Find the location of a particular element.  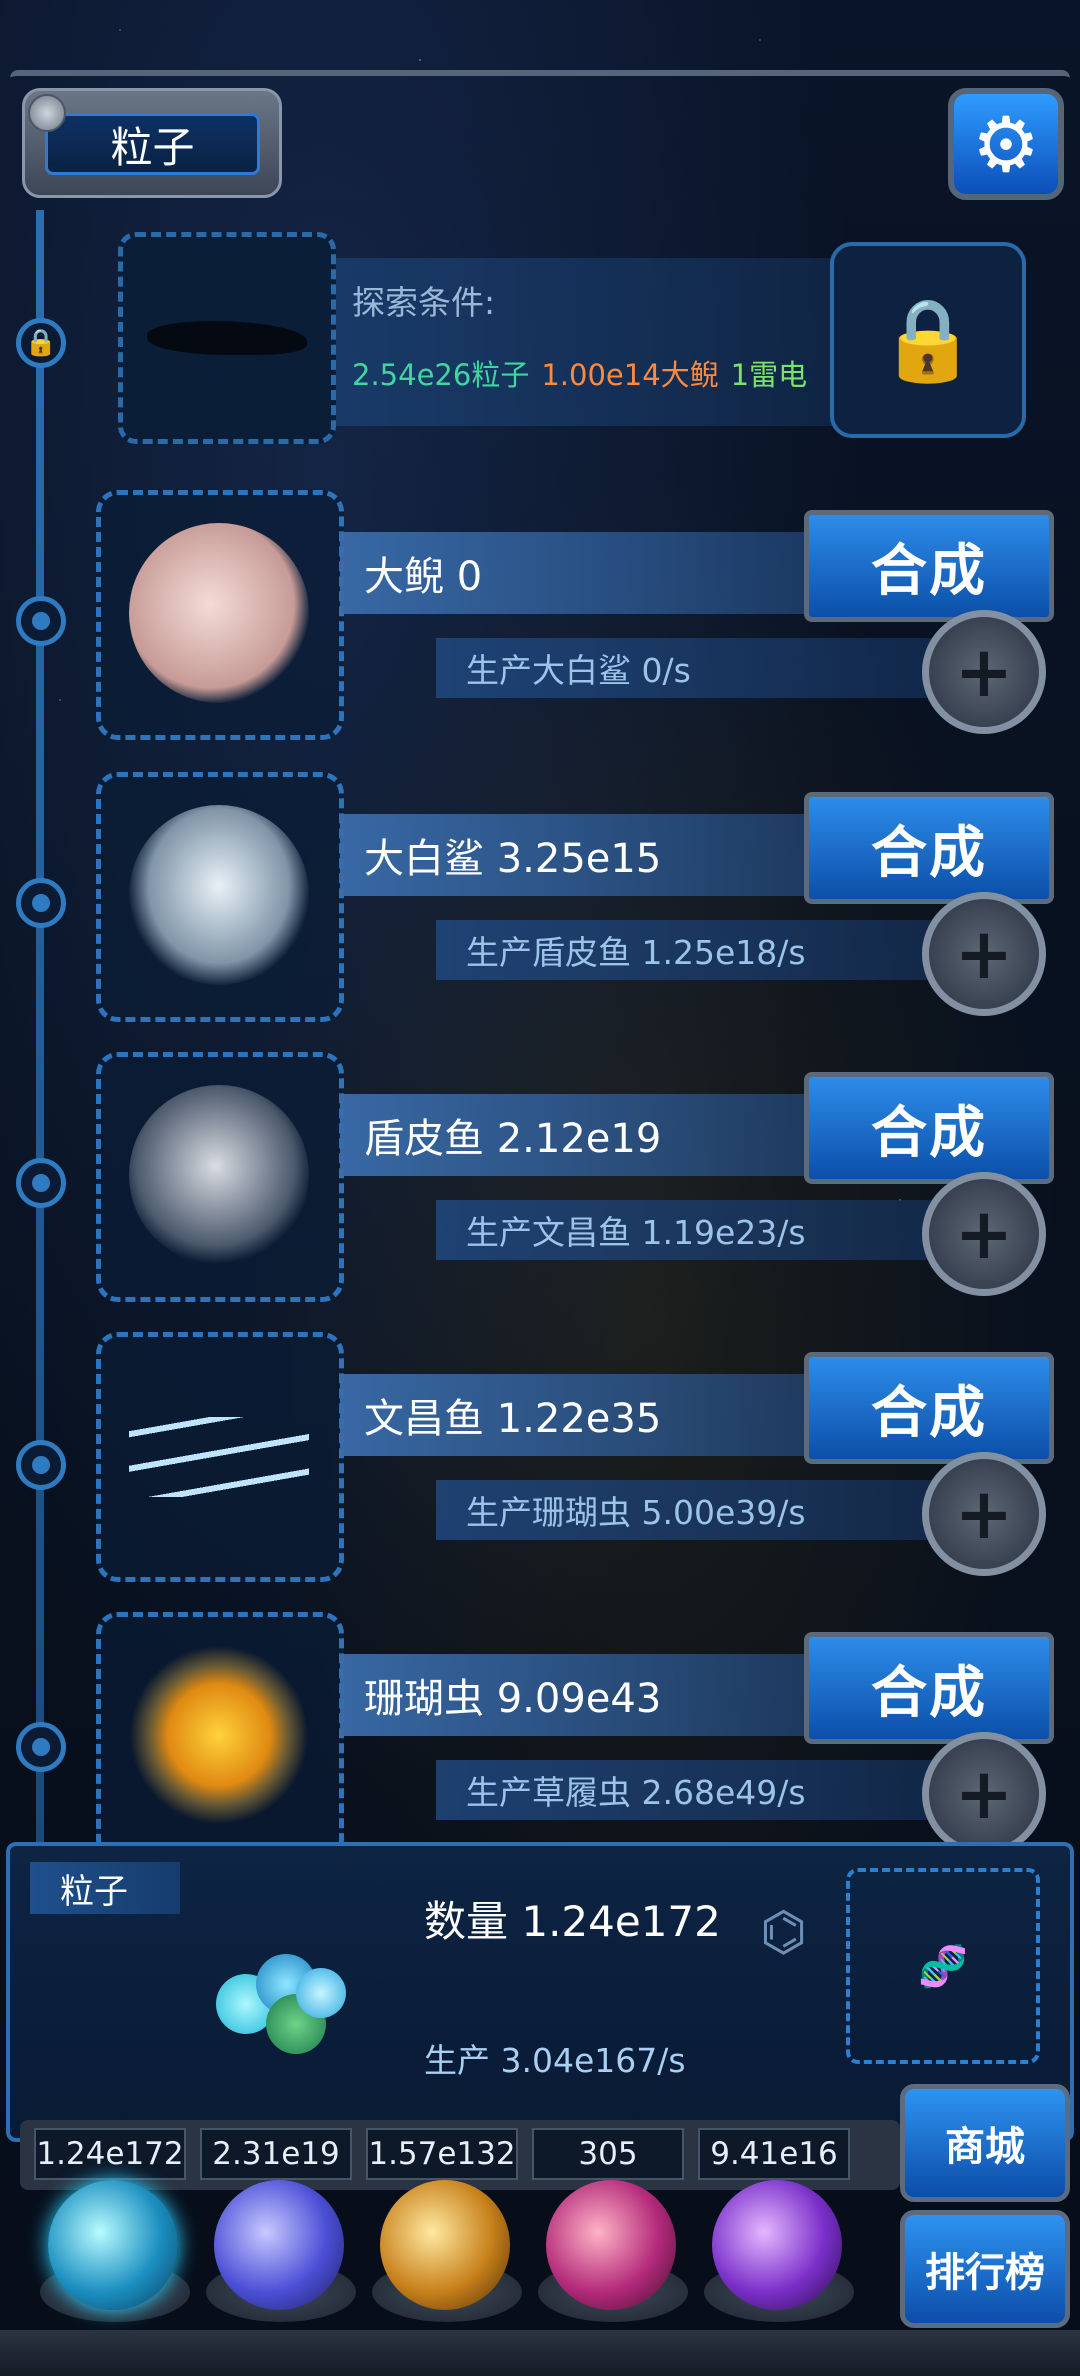

explore-costs: 2.54e26粒子 1.00e14大鲵 1雷电 is located at coordinates (585, 373).